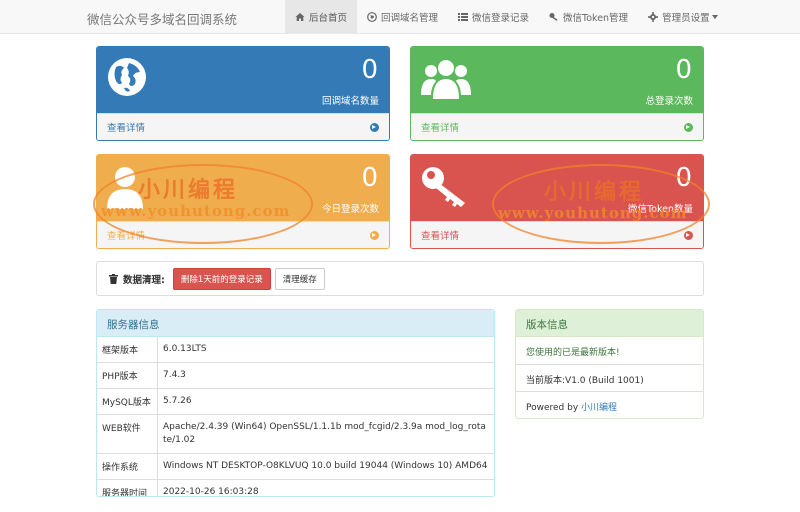 The width and height of the screenshot is (800, 512). Describe the element at coordinates (299, 278) in the screenshot. I see `clear-cache-button: 清理缓存` at that location.